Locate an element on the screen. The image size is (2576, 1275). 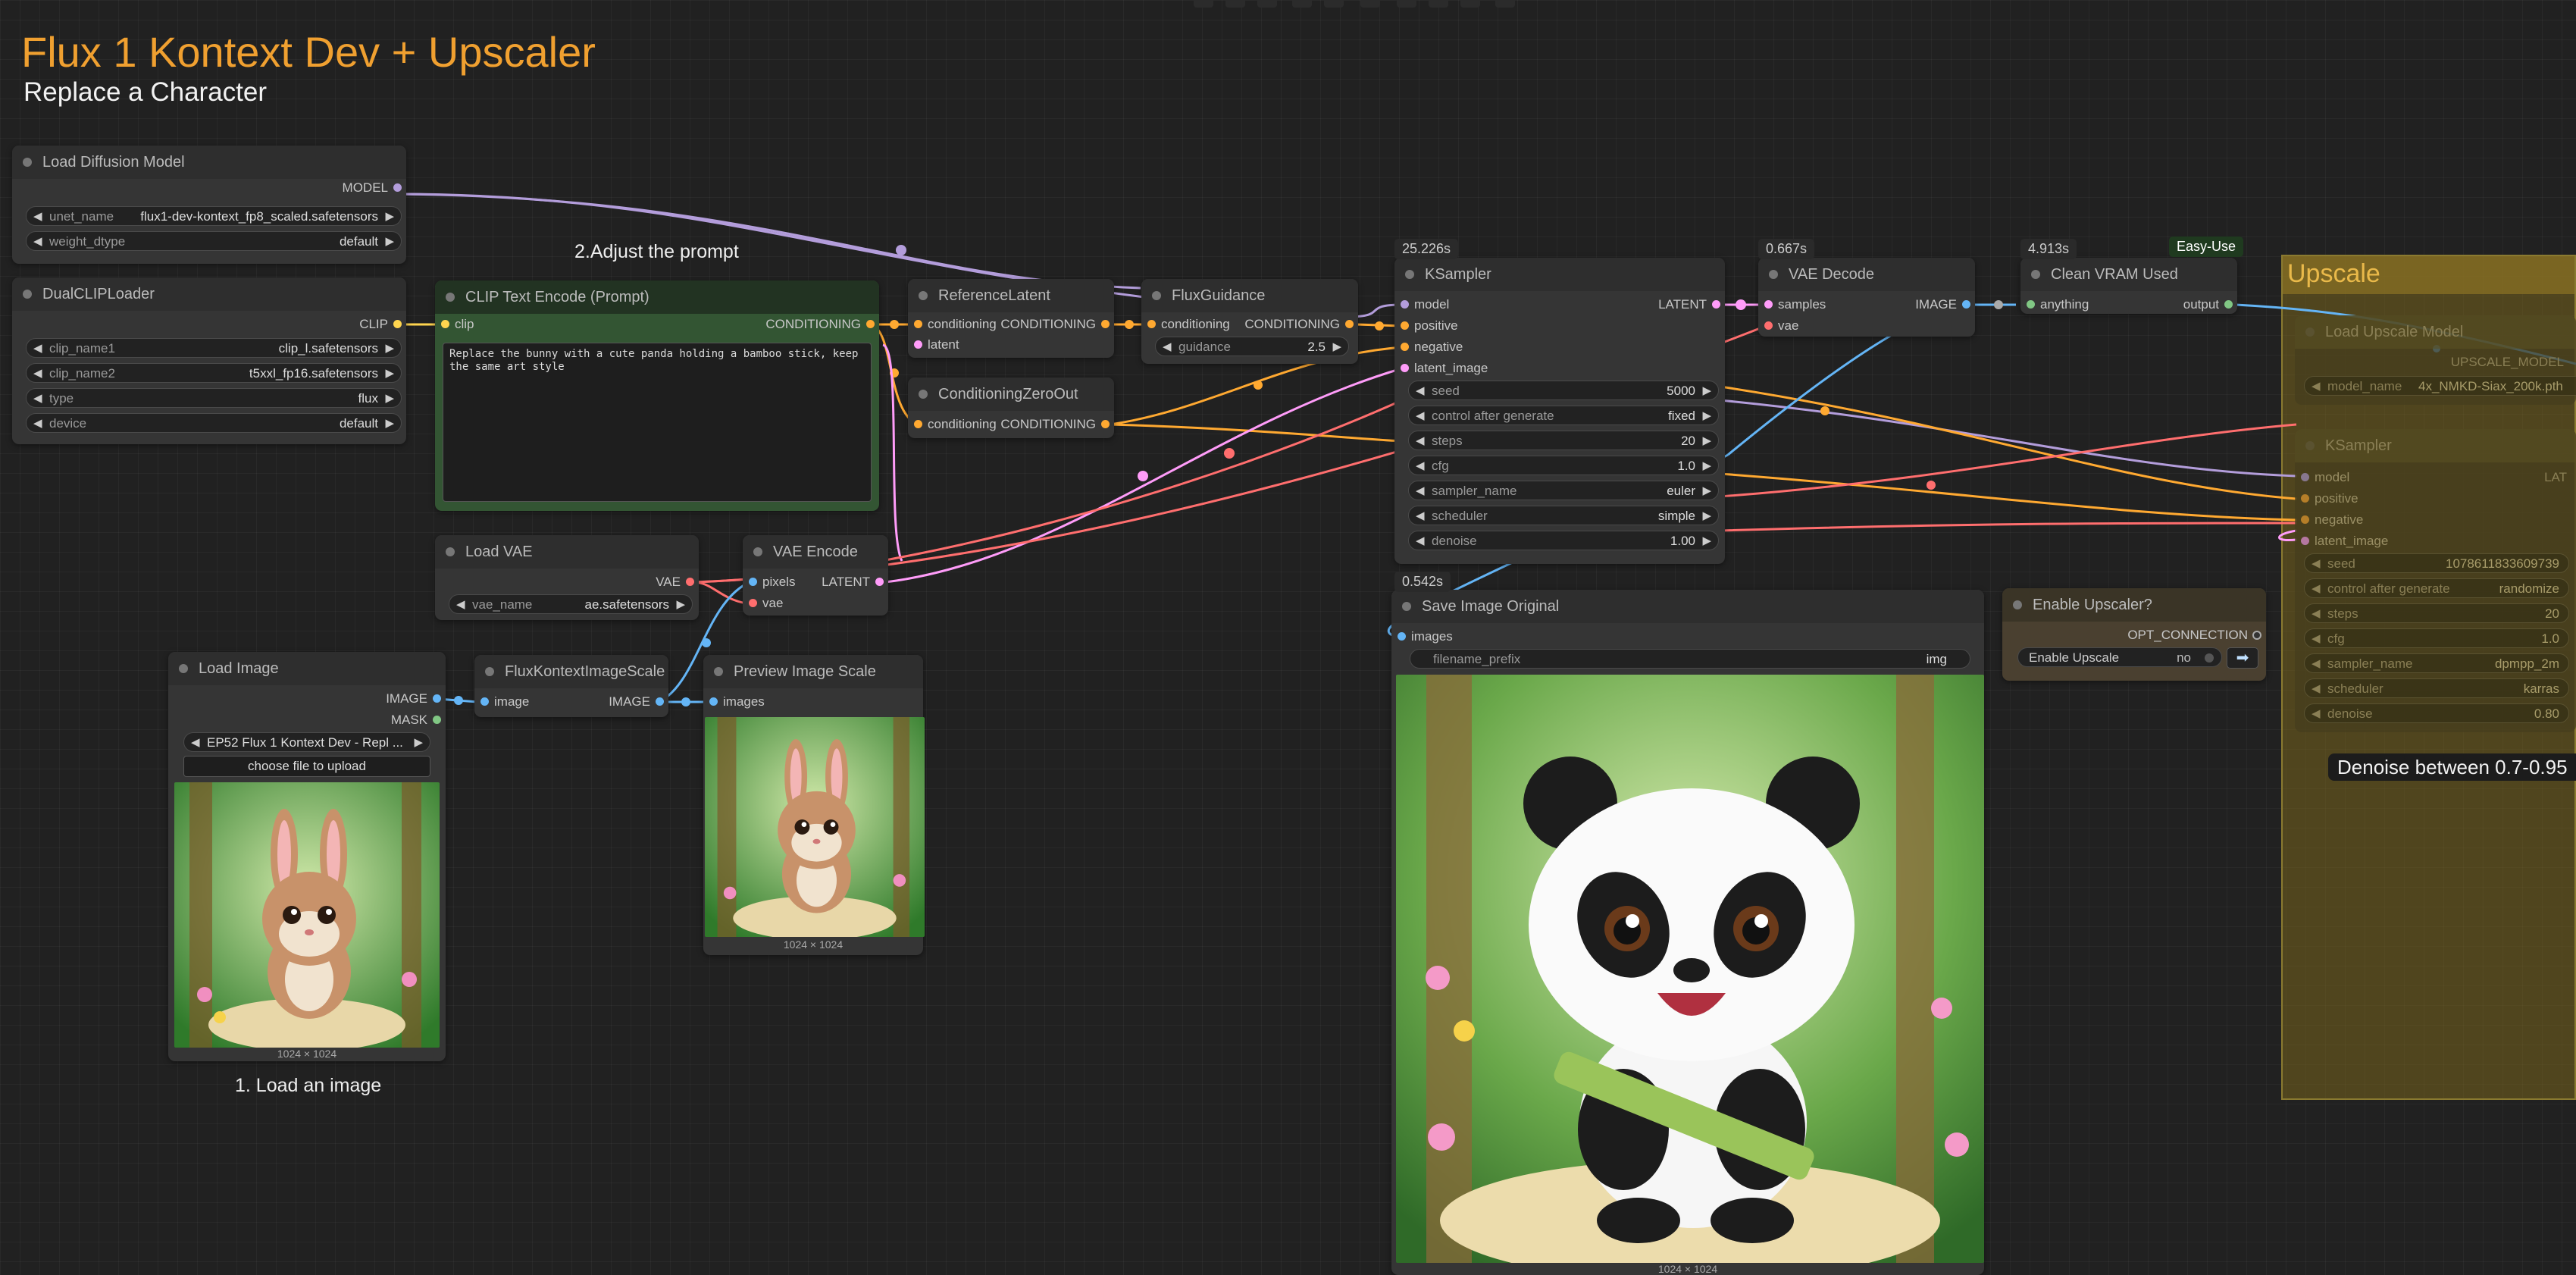
input-pixels: pixels is located at coordinates (769, 582).